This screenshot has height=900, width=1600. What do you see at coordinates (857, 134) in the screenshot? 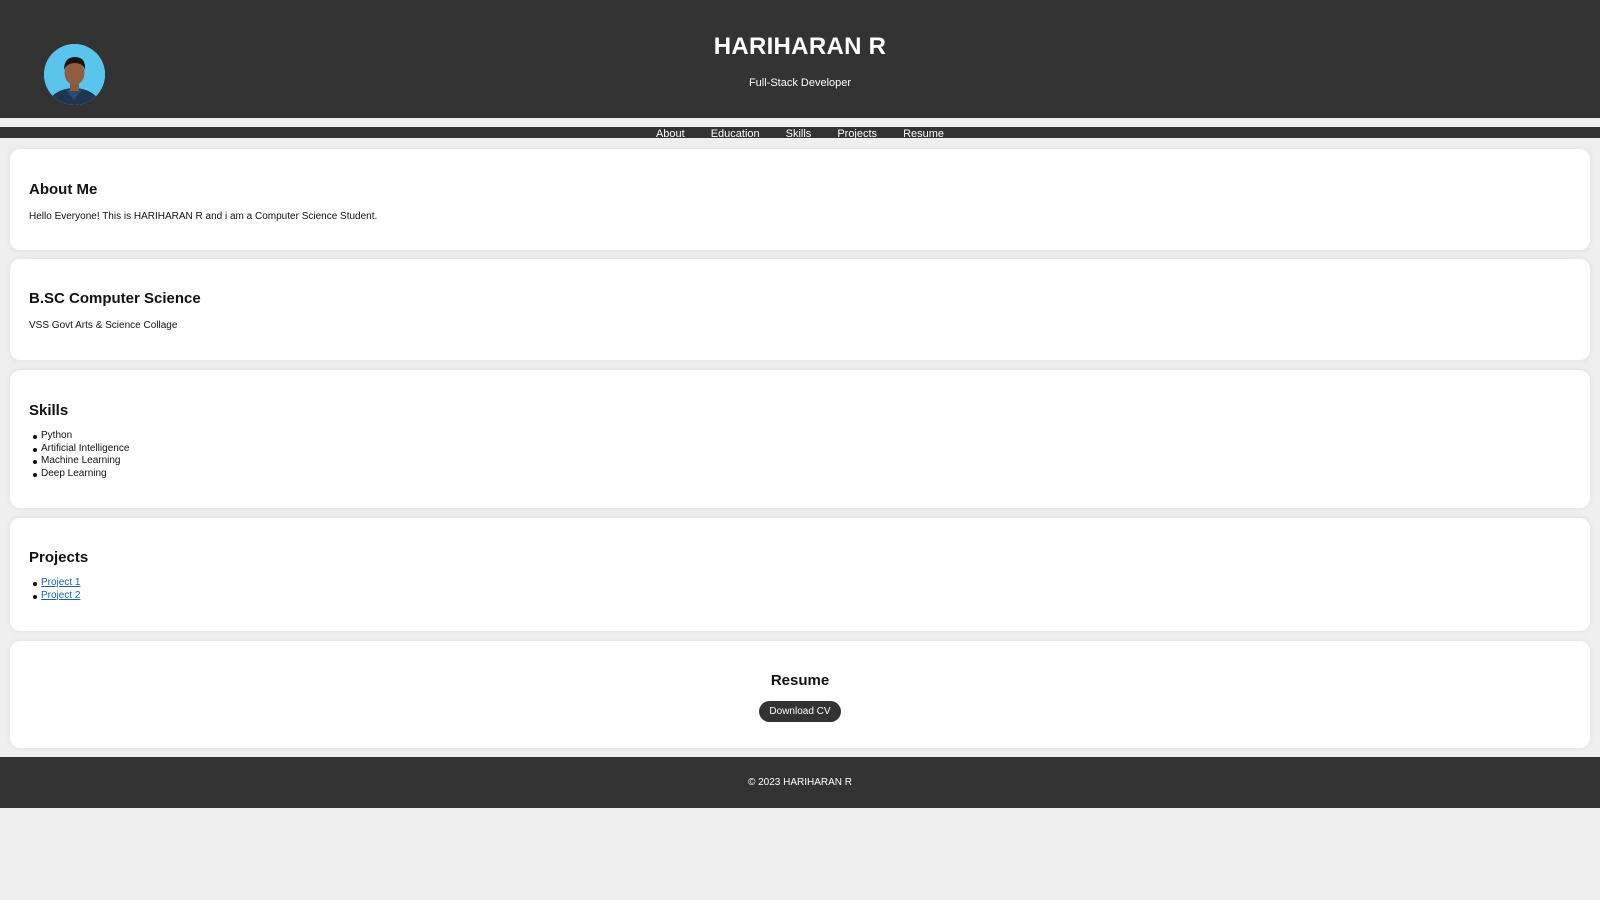
I see `nav-link-projects: Projects` at bounding box center [857, 134].